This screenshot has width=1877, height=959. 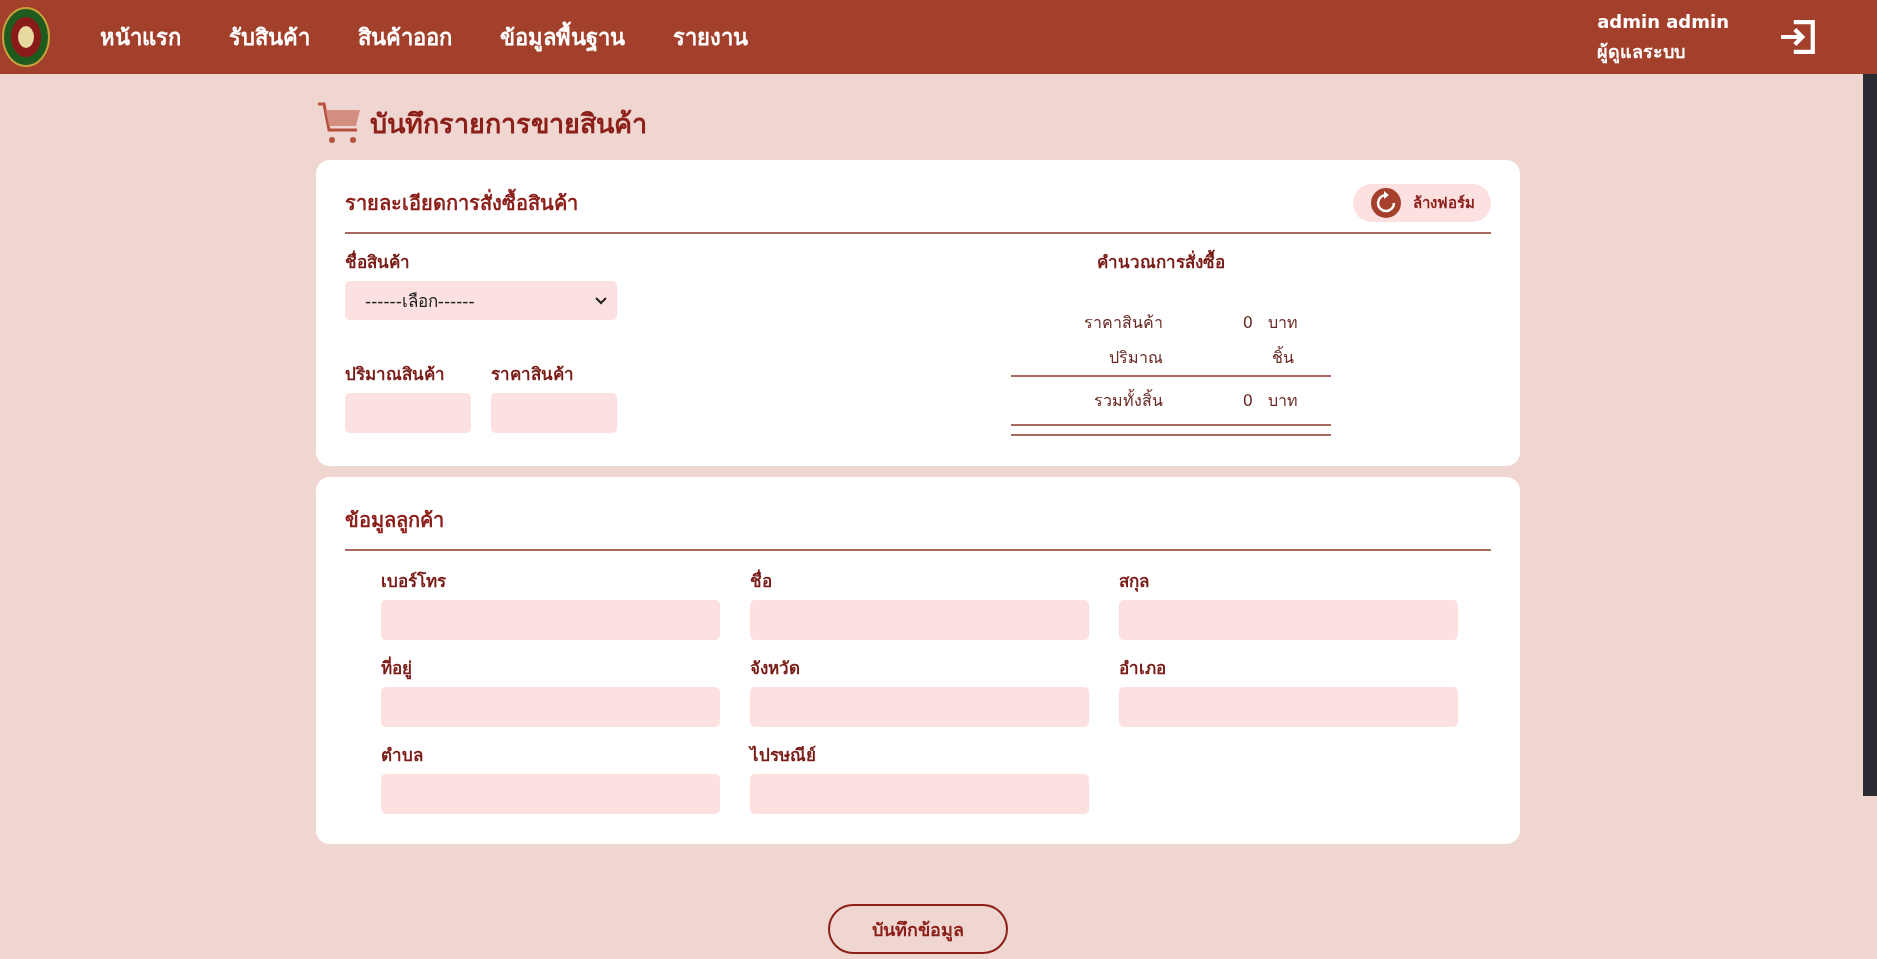 What do you see at coordinates (1870, 435) in the screenshot?
I see `scrollbar` at bounding box center [1870, 435].